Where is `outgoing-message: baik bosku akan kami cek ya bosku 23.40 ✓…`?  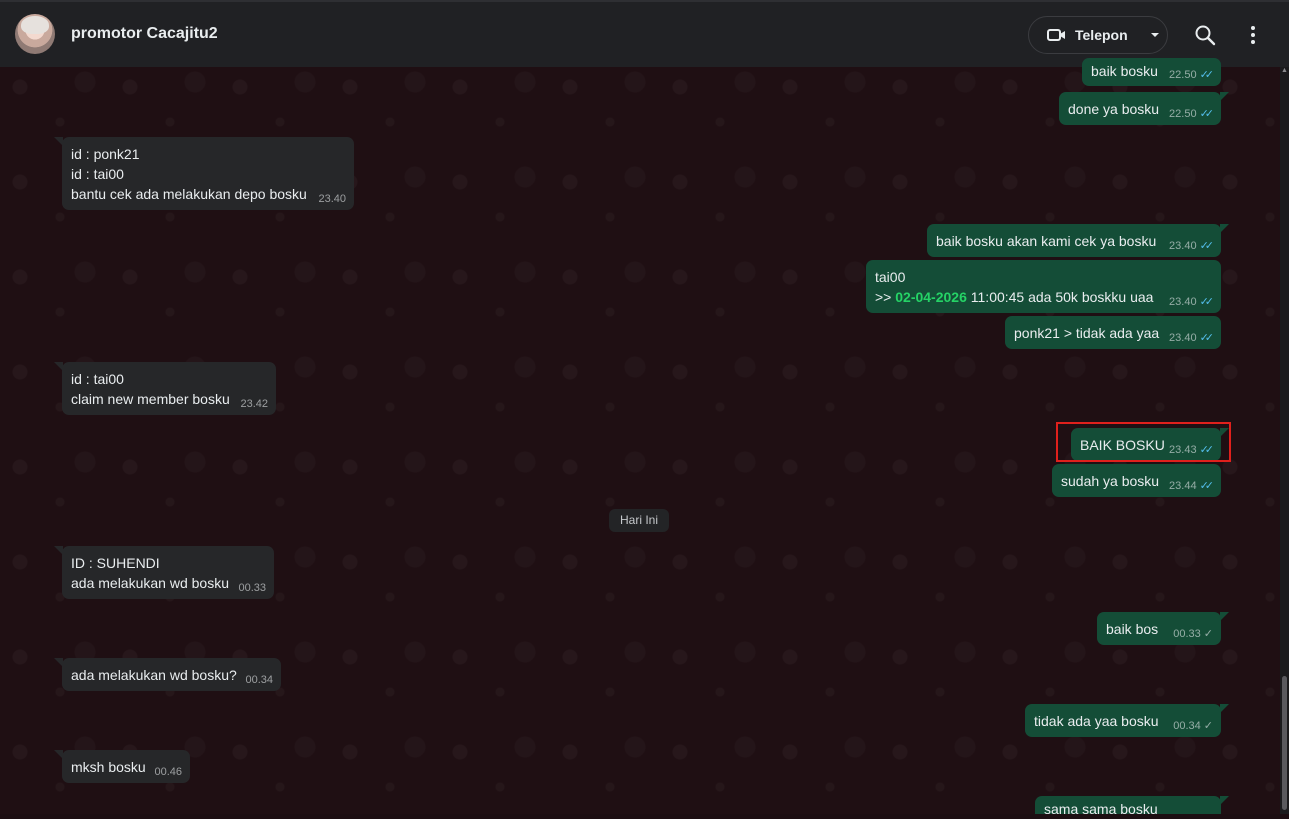 outgoing-message: baik bosku akan kami cek ya bosku 23.40 ✓… is located at coordinates (1078, 240).